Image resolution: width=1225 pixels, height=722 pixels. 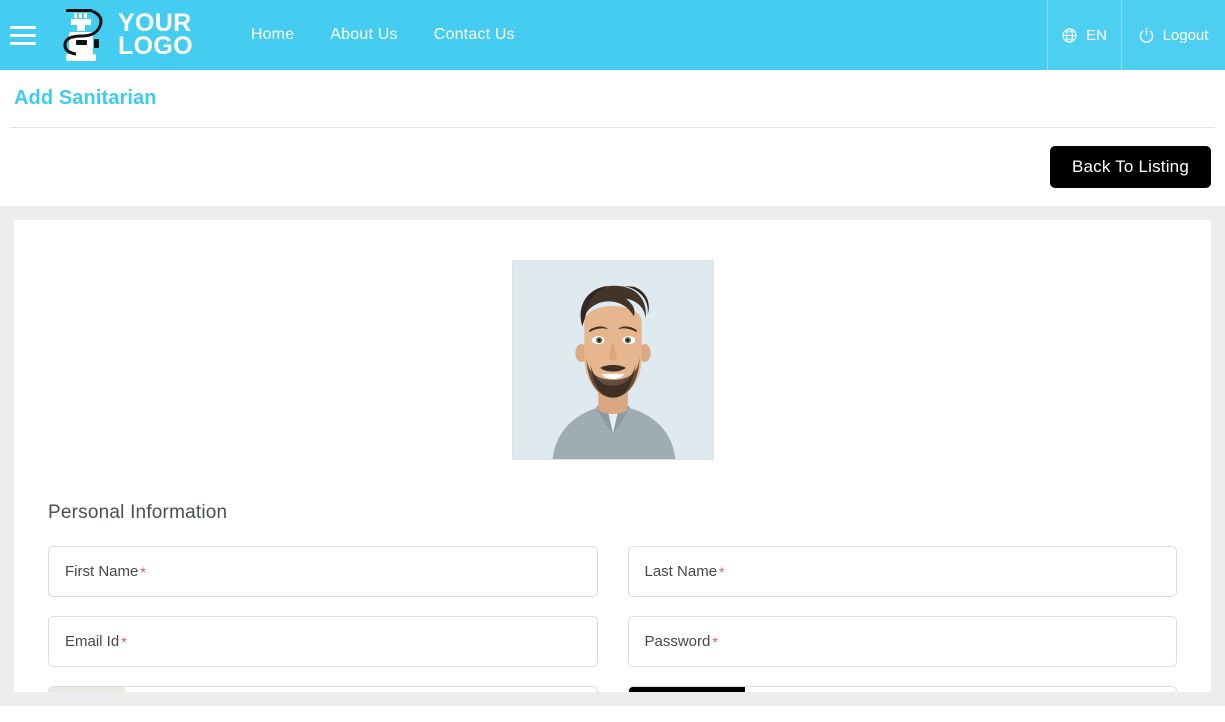 I want to click on sprayer-logo-icon, so click(x=83, y=35).